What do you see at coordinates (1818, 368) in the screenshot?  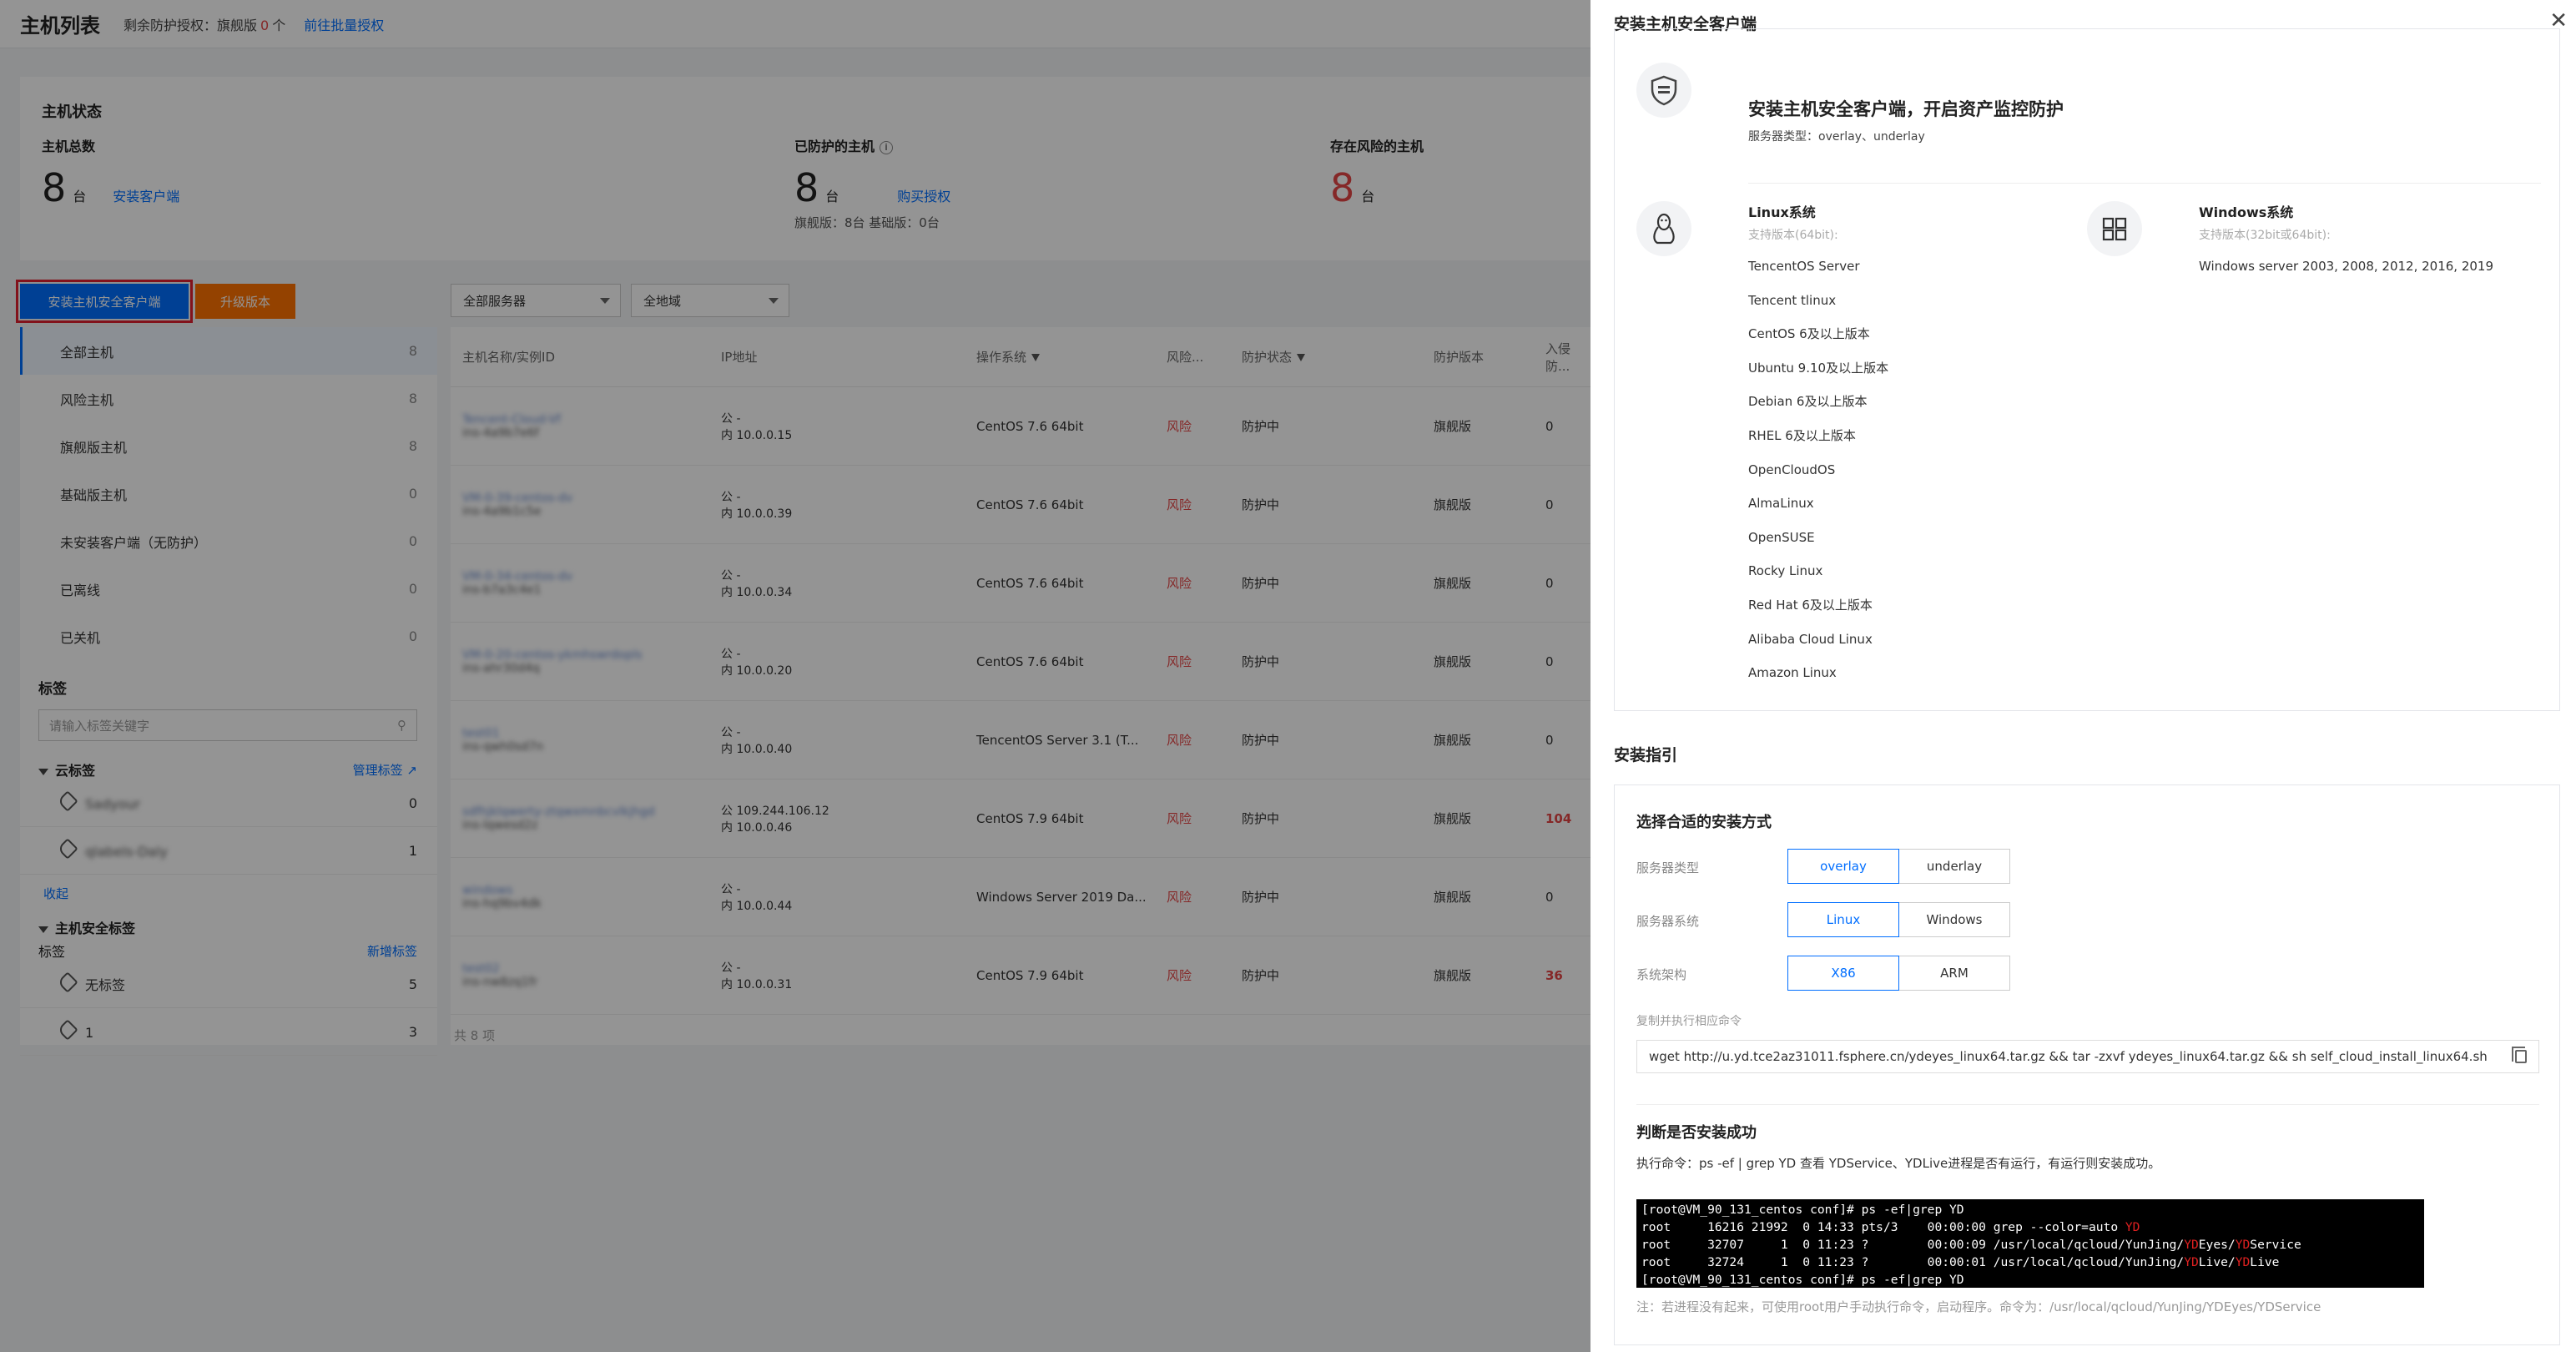 I see `linux-version-item: Ubuntu 9.10及以上版本` at bounding box center [1818, 368].